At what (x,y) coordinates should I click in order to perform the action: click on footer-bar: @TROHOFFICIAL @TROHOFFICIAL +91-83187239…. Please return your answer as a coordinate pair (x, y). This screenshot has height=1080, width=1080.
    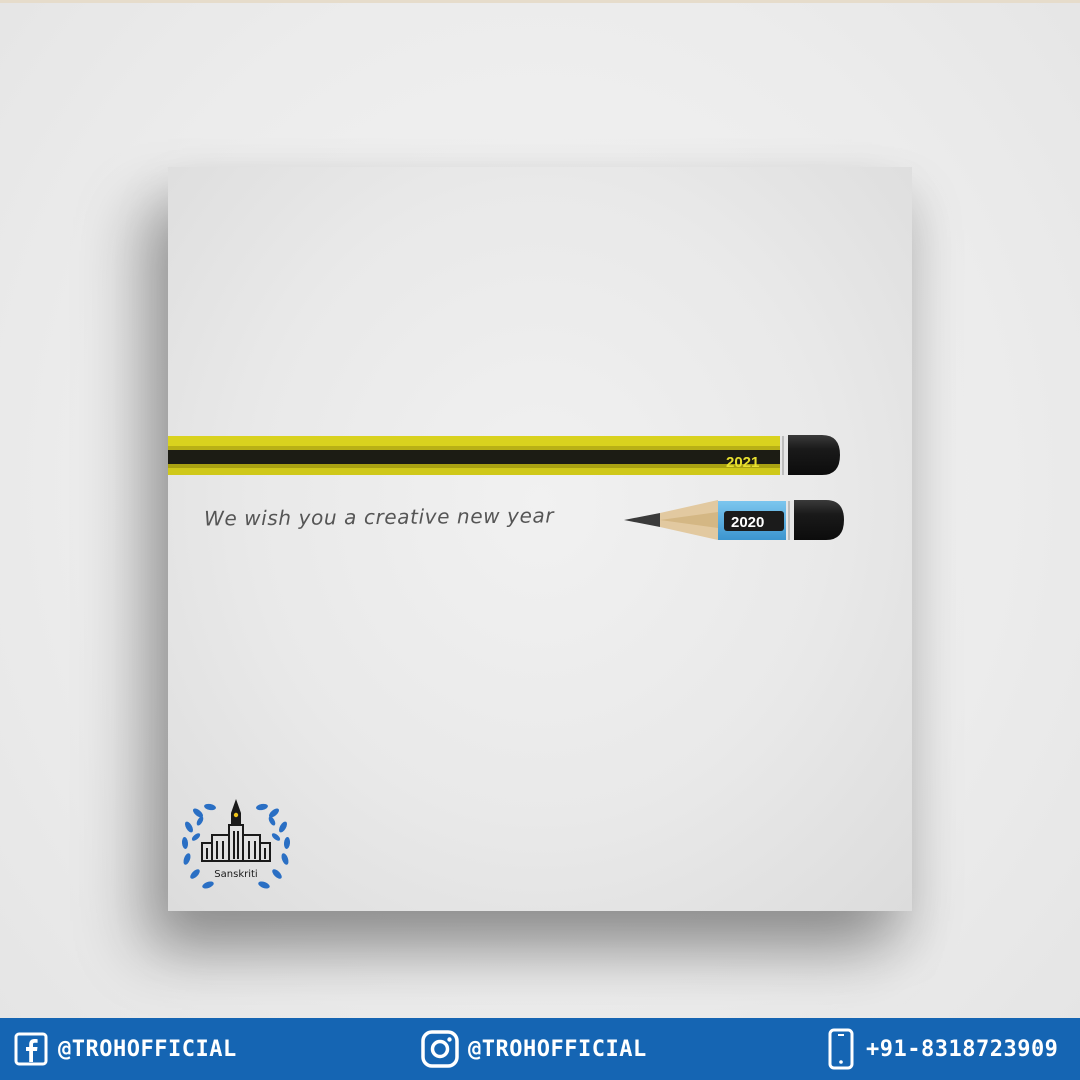
    Looking at the image, I should click on (540, 1049).